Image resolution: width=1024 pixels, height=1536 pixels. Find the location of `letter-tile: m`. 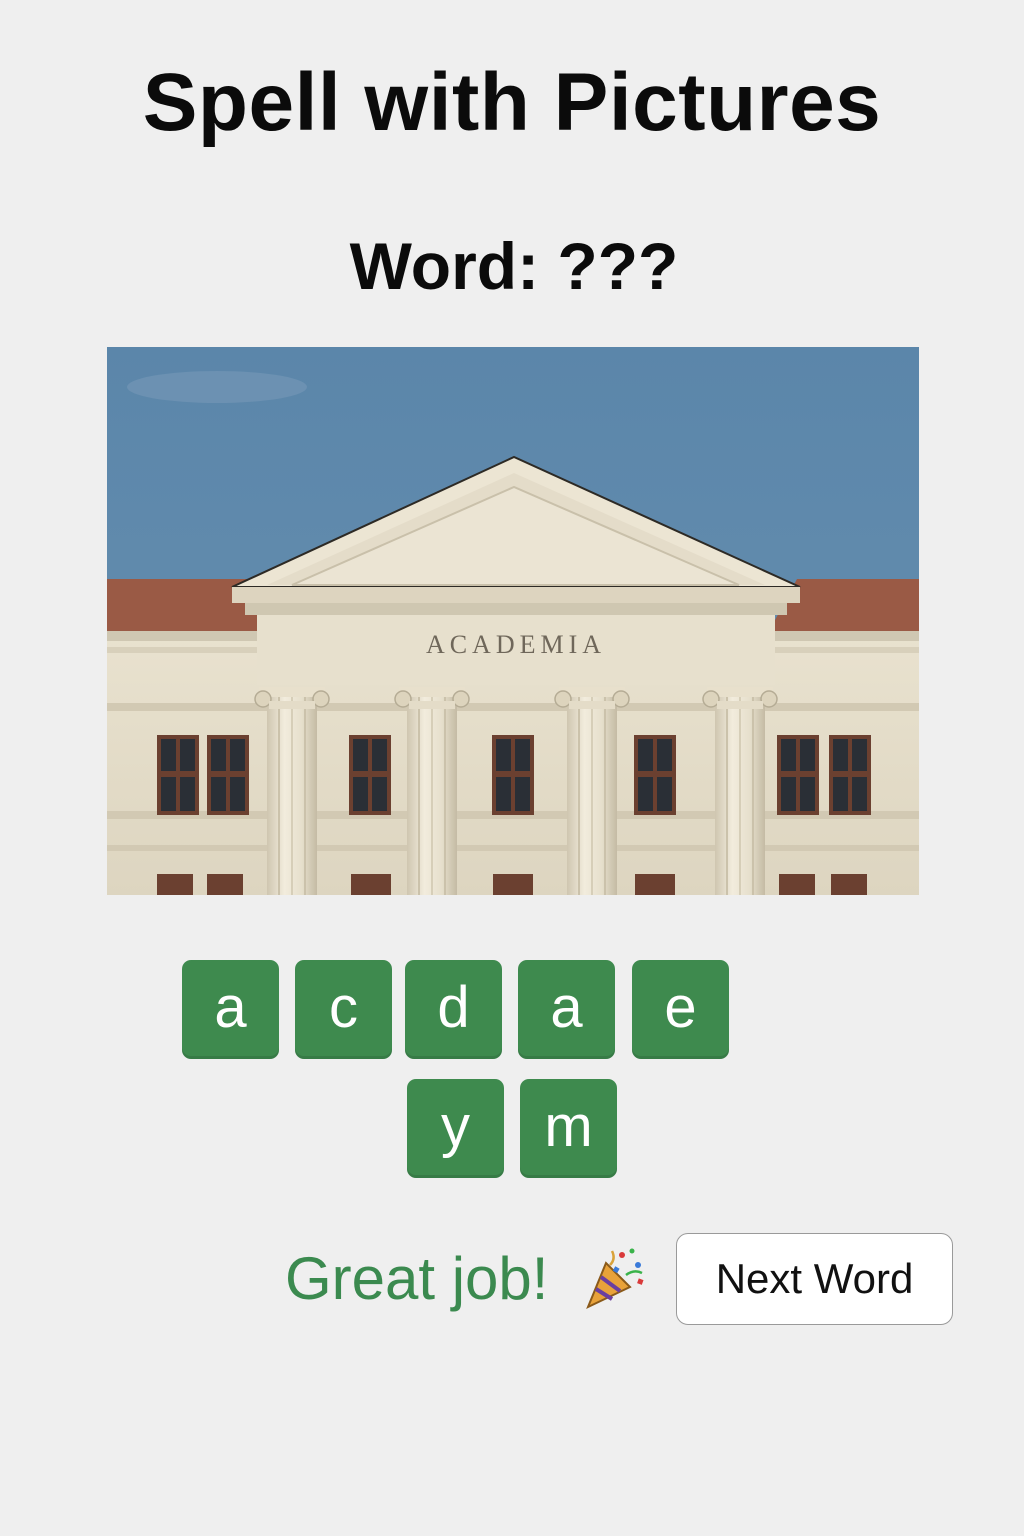

letter-tile: m is located at coordinates (568, 1128).